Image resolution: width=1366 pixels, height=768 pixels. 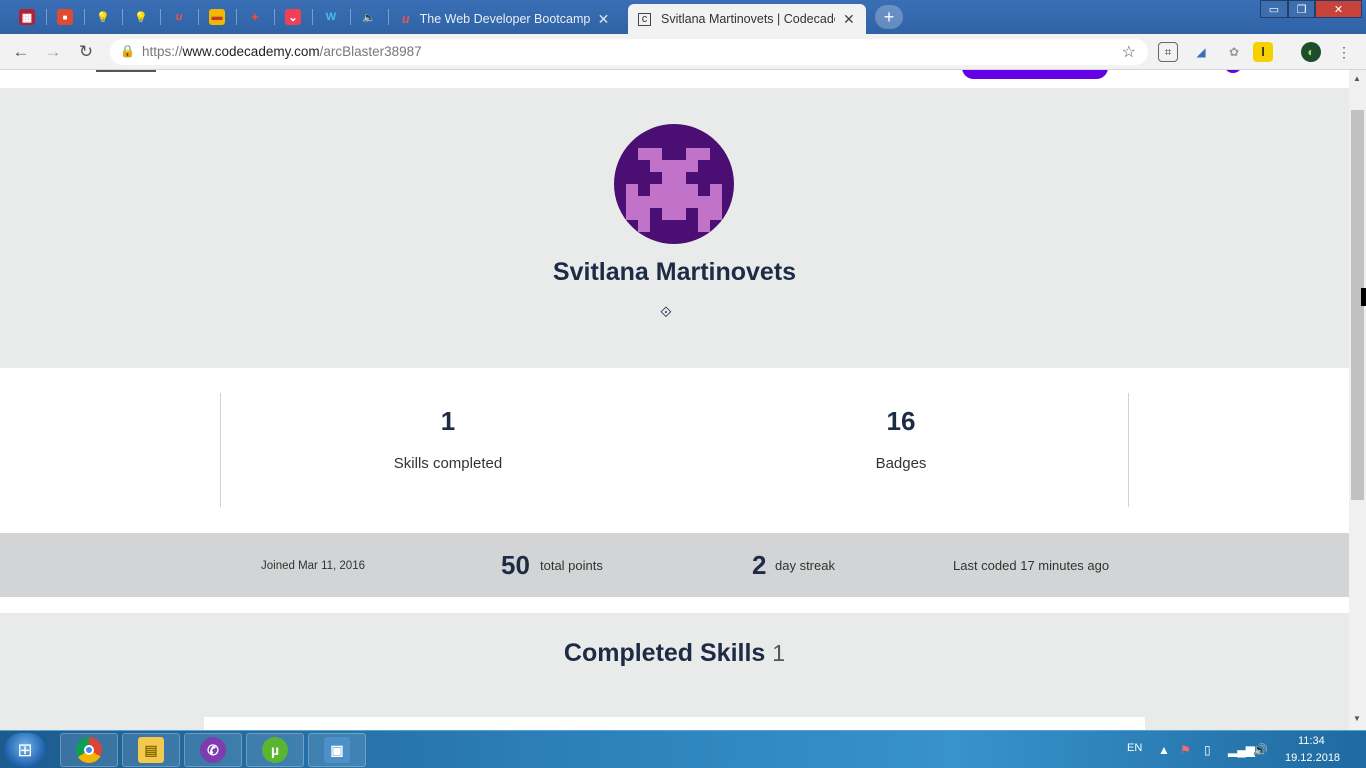 I want to click on news-icon: ■, so click(x=65, y=17).